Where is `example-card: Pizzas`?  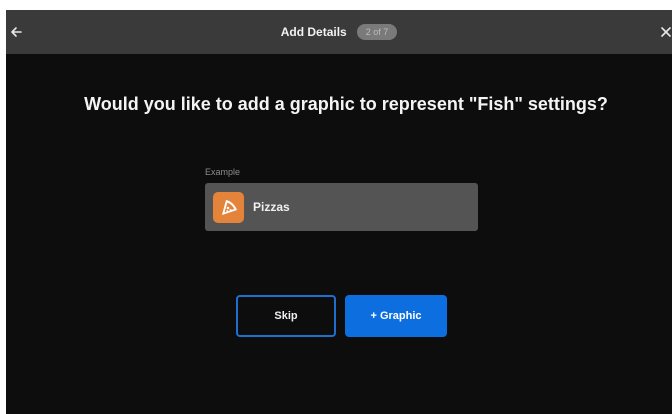
example-card: Pizzas is located at coordinates (341, 207).